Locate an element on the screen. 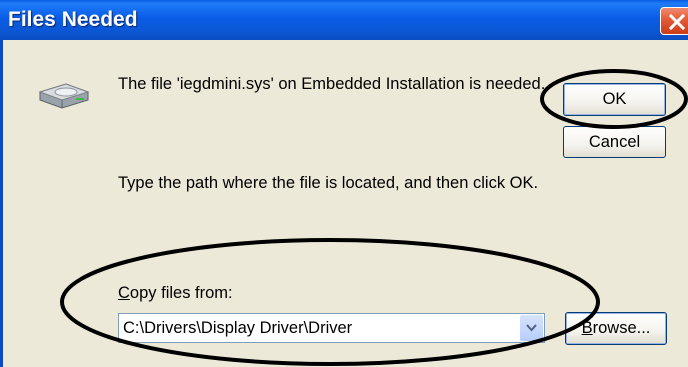  title-bar: Files Needed is located at coordinates (344, 20).